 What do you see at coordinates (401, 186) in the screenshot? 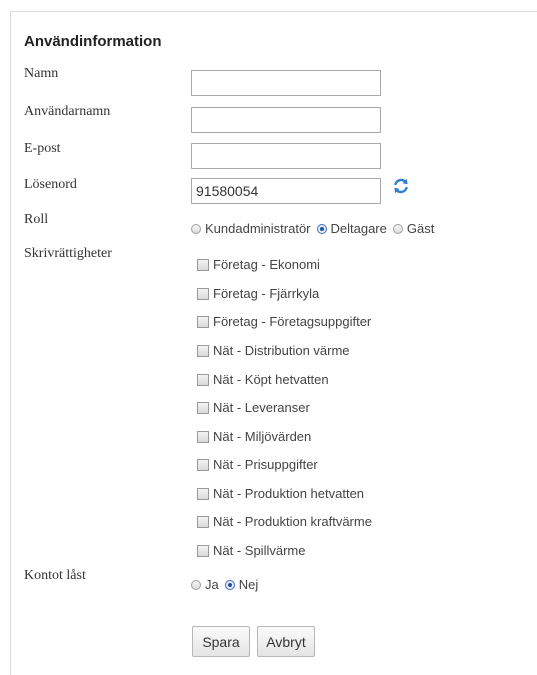
I see `refresh-icon` at bounding box center [401, 186].